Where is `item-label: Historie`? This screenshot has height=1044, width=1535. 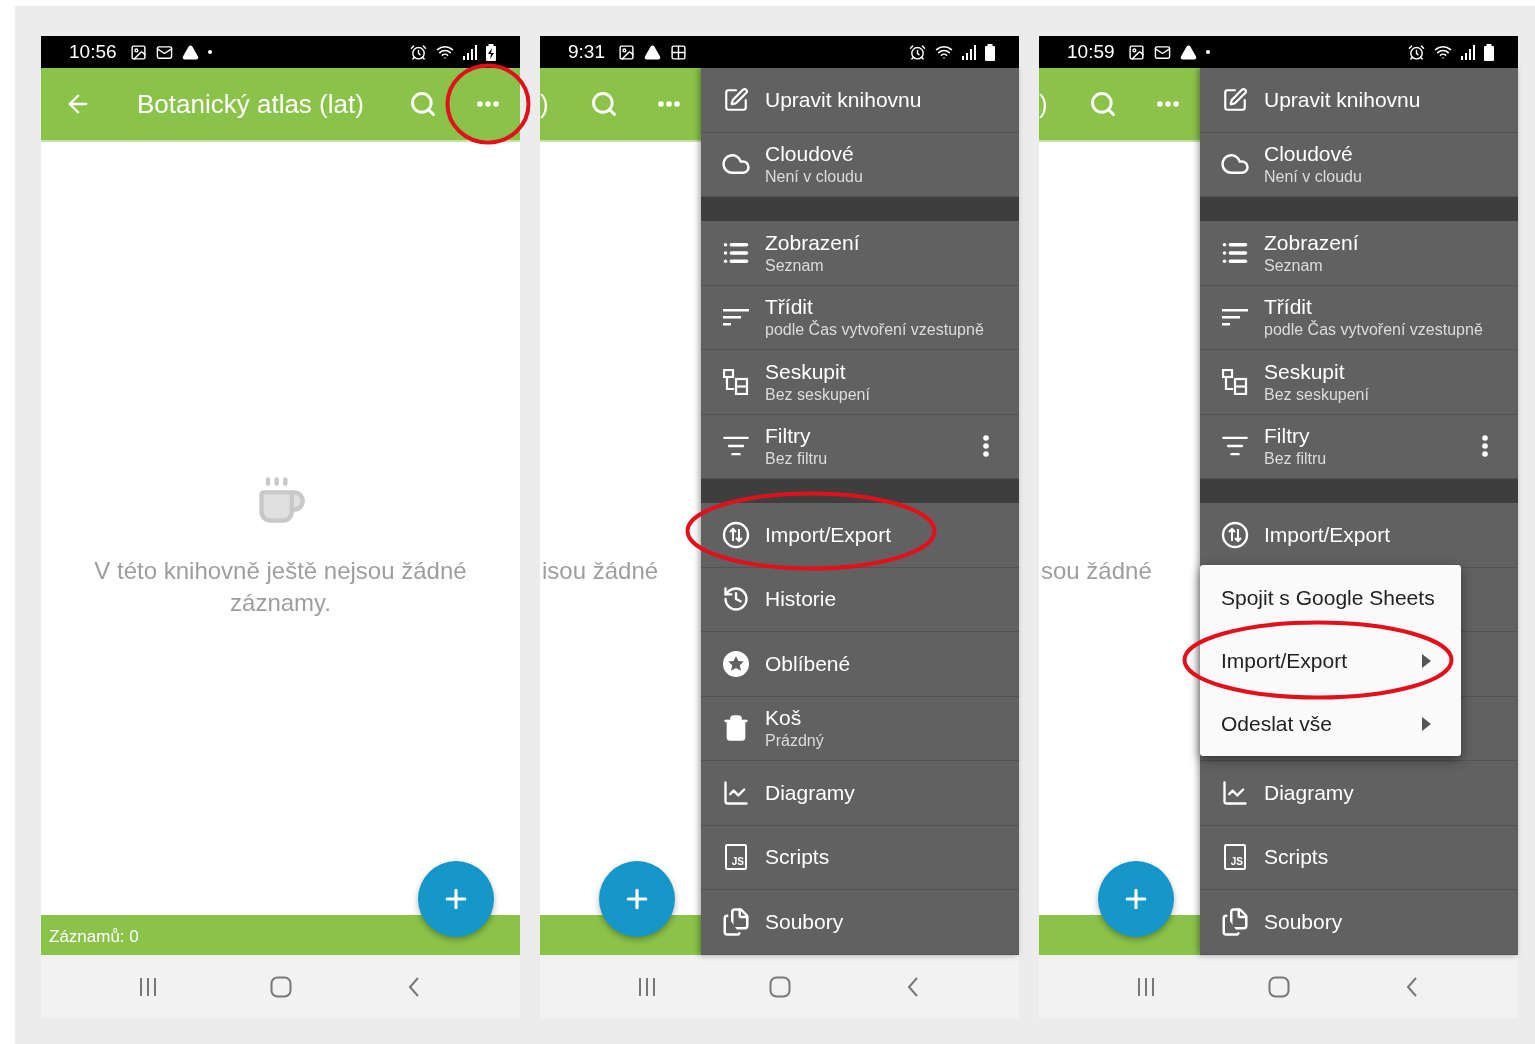 item-label: Historie is located at coordinates (801, 599).